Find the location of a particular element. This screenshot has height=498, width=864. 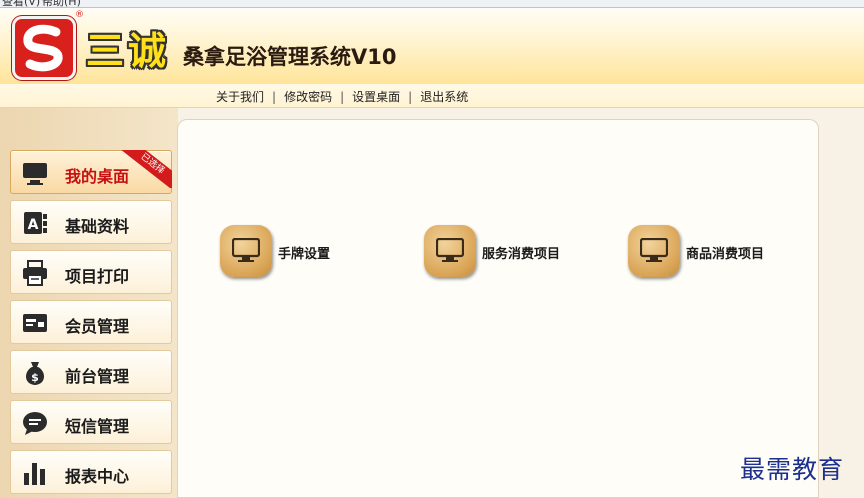

os-menubar: 查看(V) 帮助(H) is located at coordinates (432, 4).